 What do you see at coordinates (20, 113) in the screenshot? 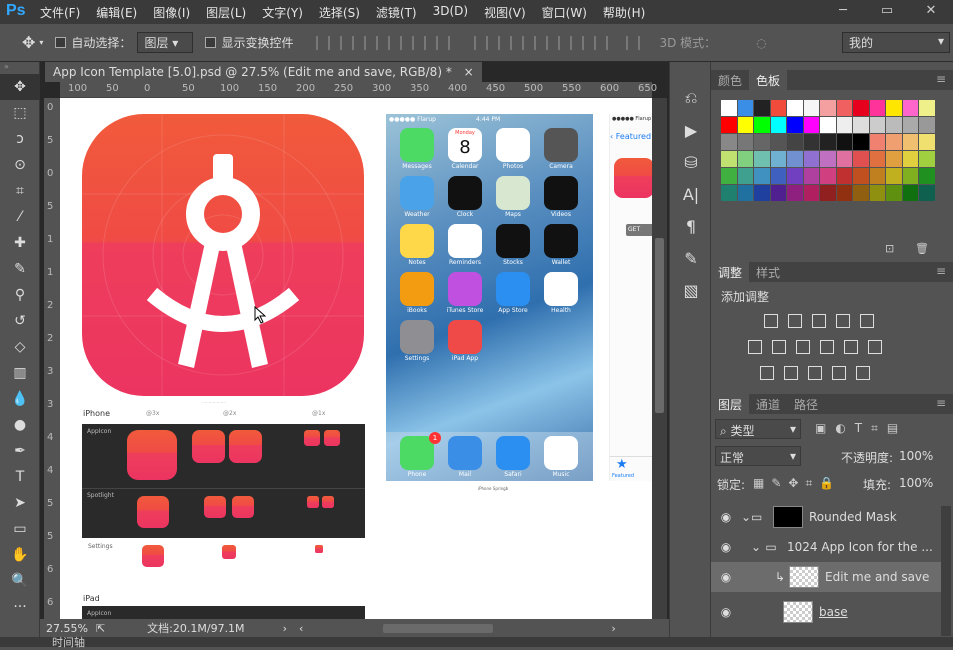
I see `marquee-tool: ⬚` at bounding box center [20, 113].